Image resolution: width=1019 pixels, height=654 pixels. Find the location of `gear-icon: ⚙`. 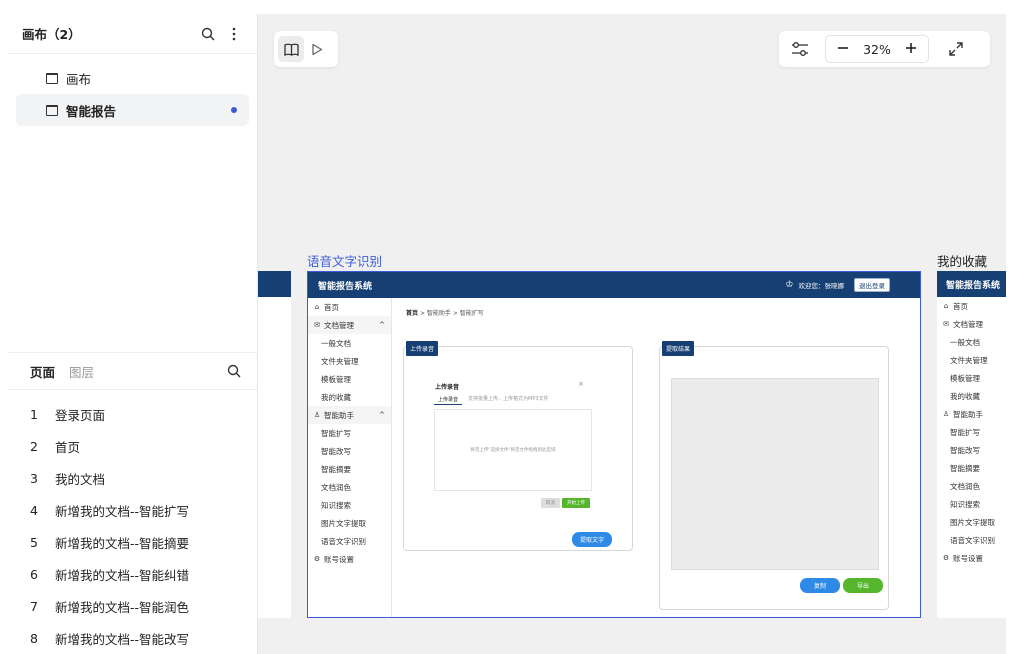

gear-icon: ⚙ is located at coordinates (317, 559).